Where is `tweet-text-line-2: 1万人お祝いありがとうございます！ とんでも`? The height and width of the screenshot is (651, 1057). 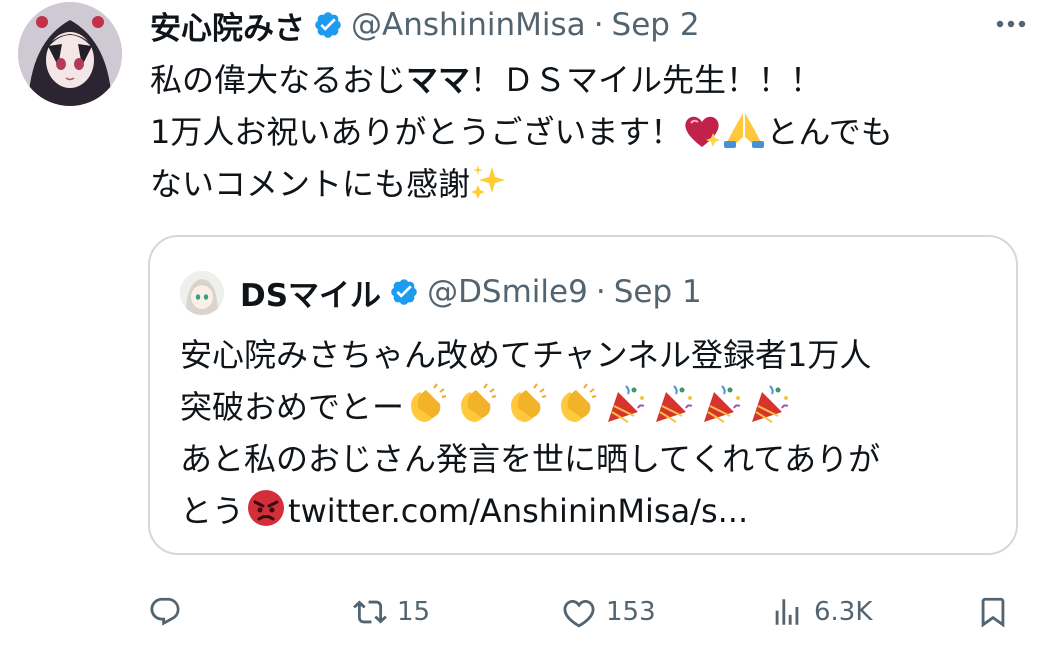 tweet-text-line-2: 1万人お祝いありがとうございます！ とんでも is located at coordinates (590, 132).